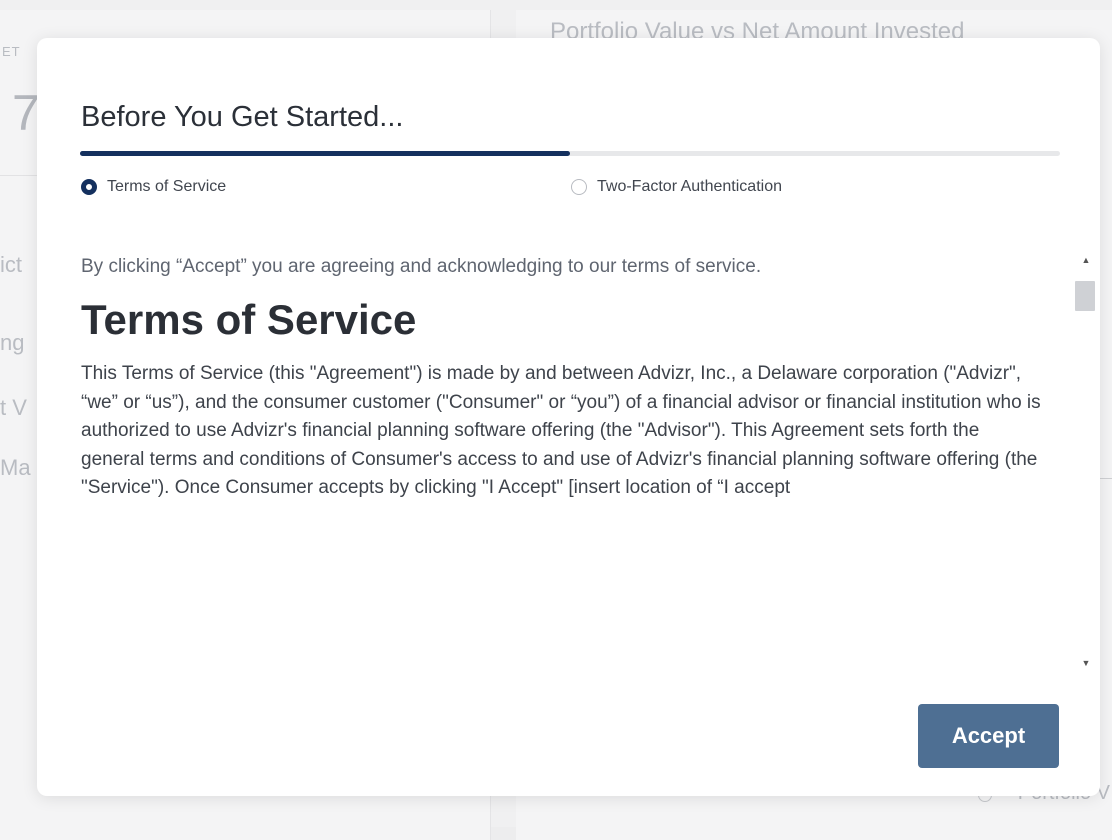 This screenshot has height=840, width=1112. What do you see at coordinates (1086, 260) in the screenshot?
I see `scroll-up-arrow-icon: ▲` at bounding box center [1086, 260].